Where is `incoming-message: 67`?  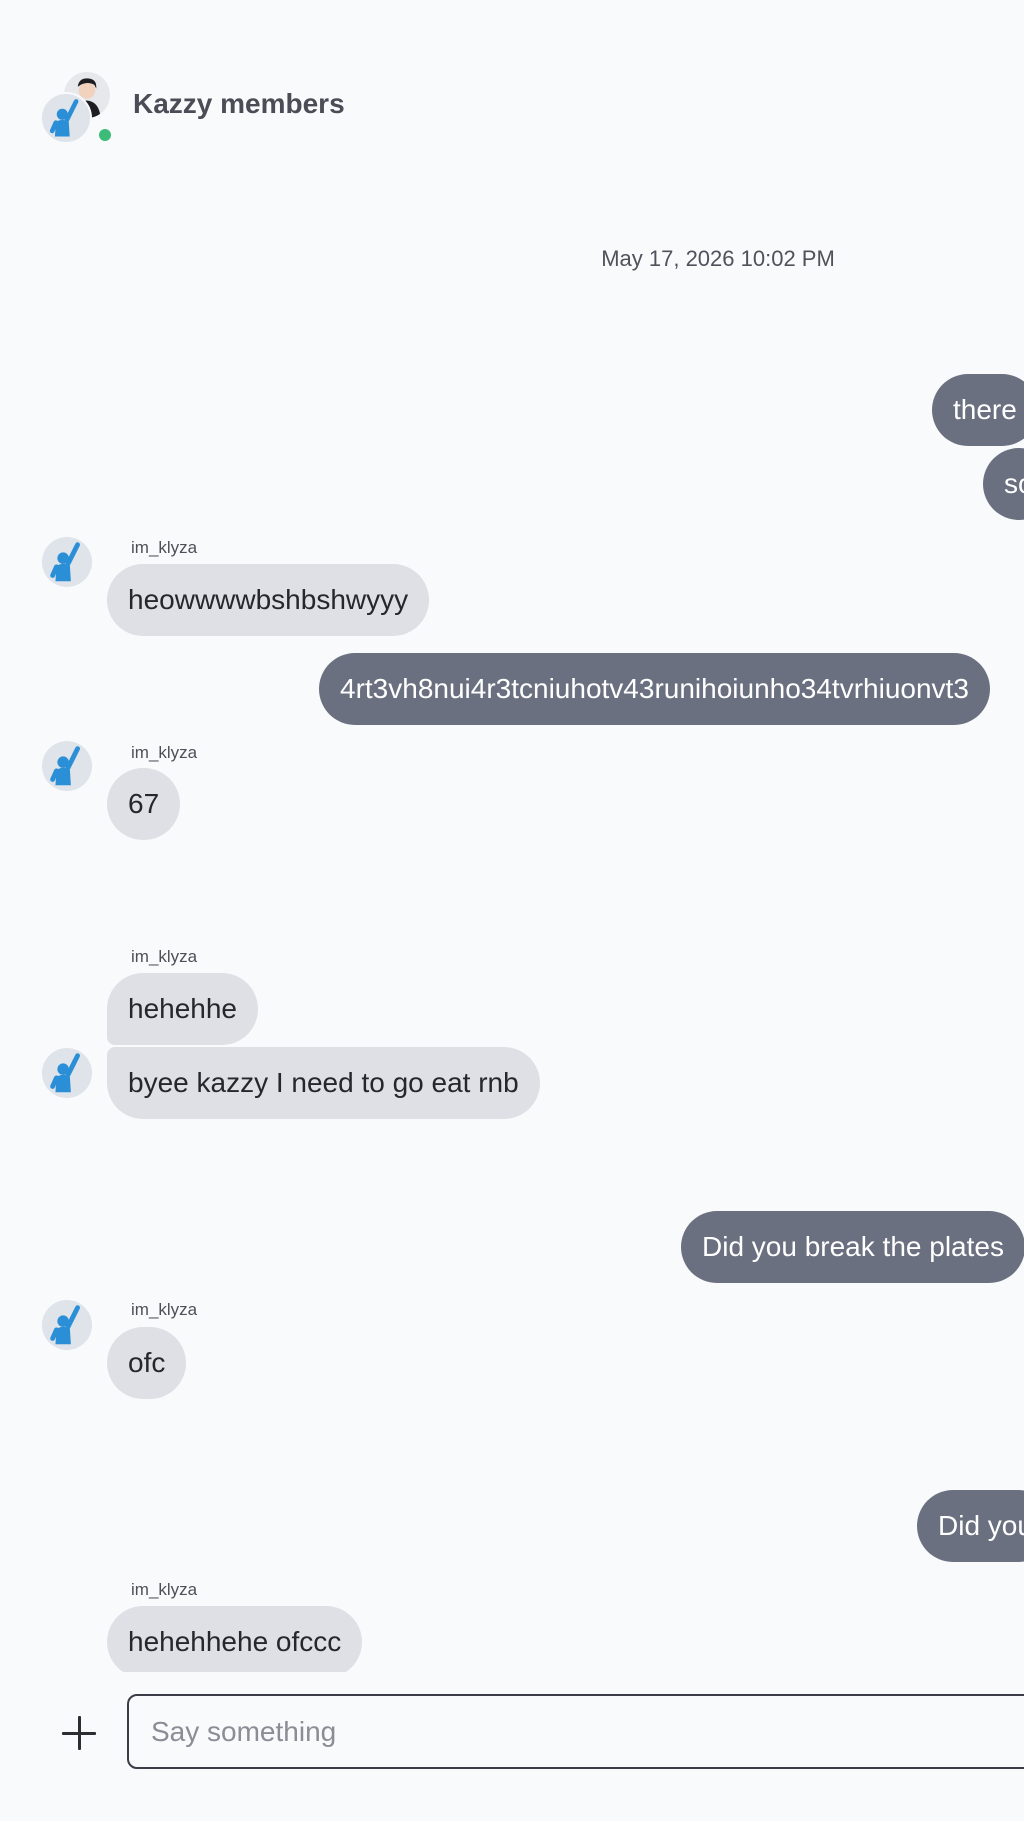
incoming-message: 67 is located at coordinates (144, 804).